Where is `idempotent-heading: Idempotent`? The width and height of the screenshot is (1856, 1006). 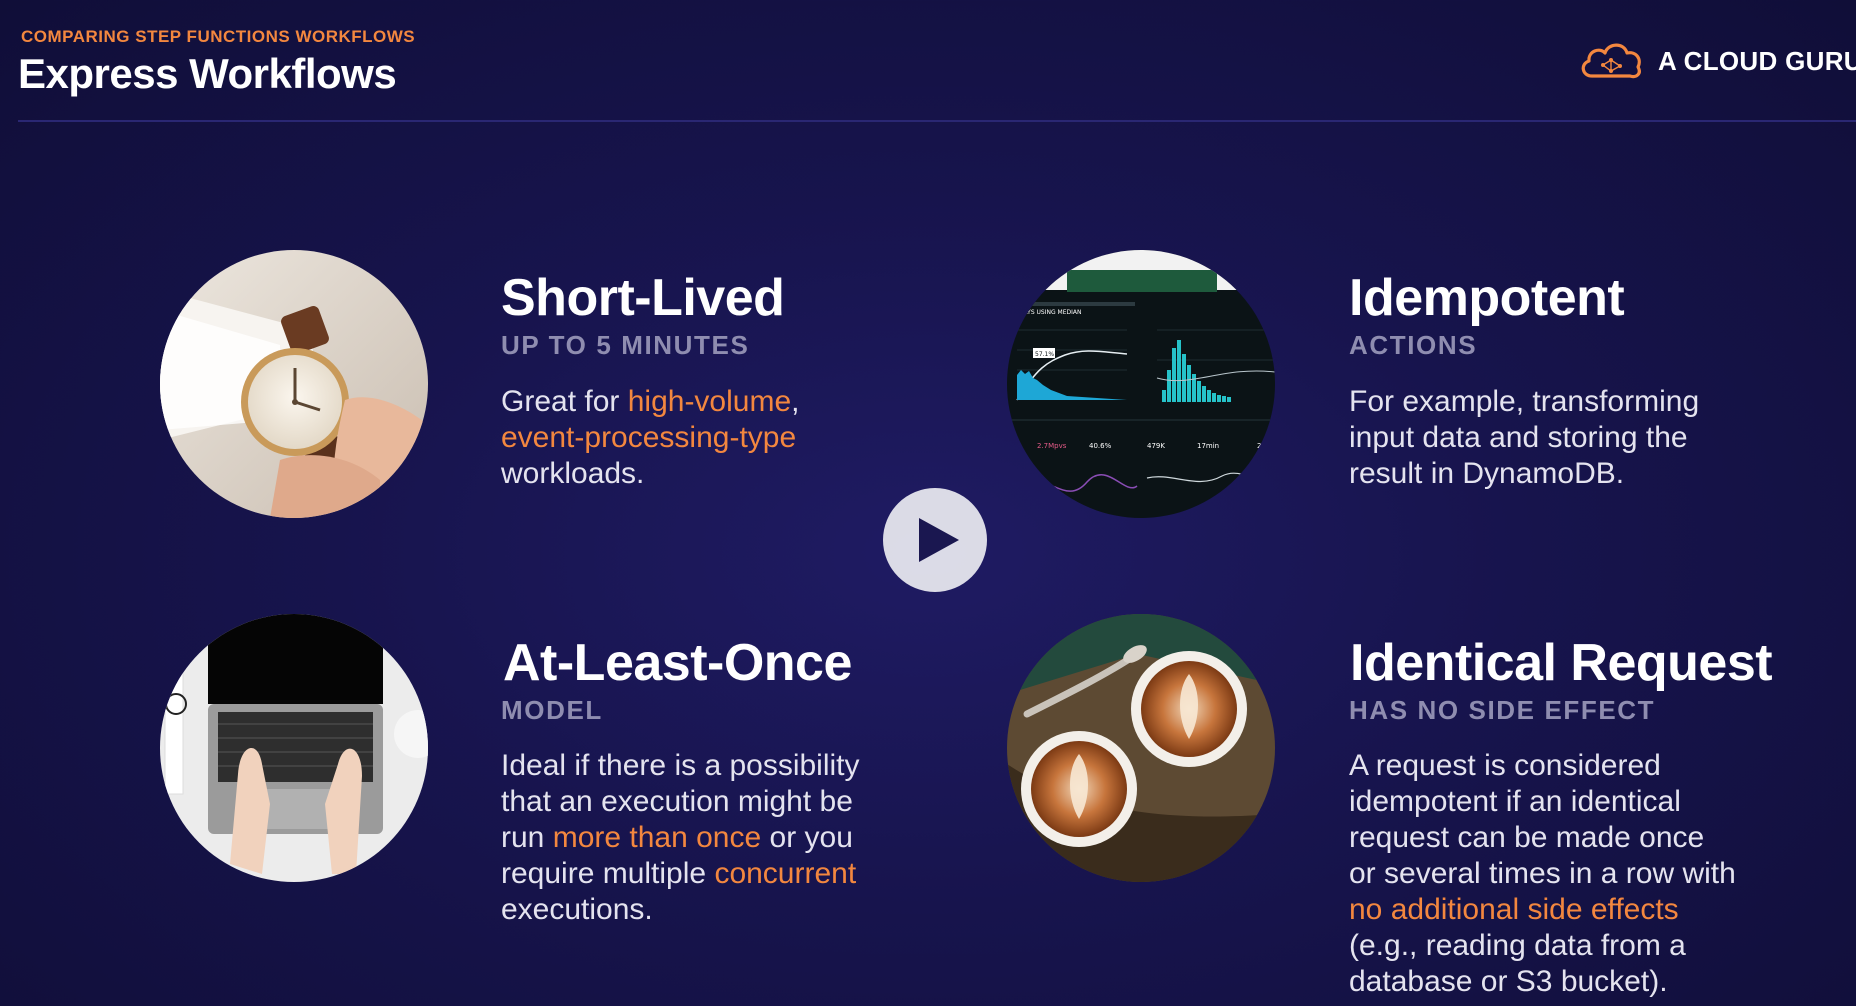 idempotent-heading: Idempotent is located at coordinates (1487, 298).